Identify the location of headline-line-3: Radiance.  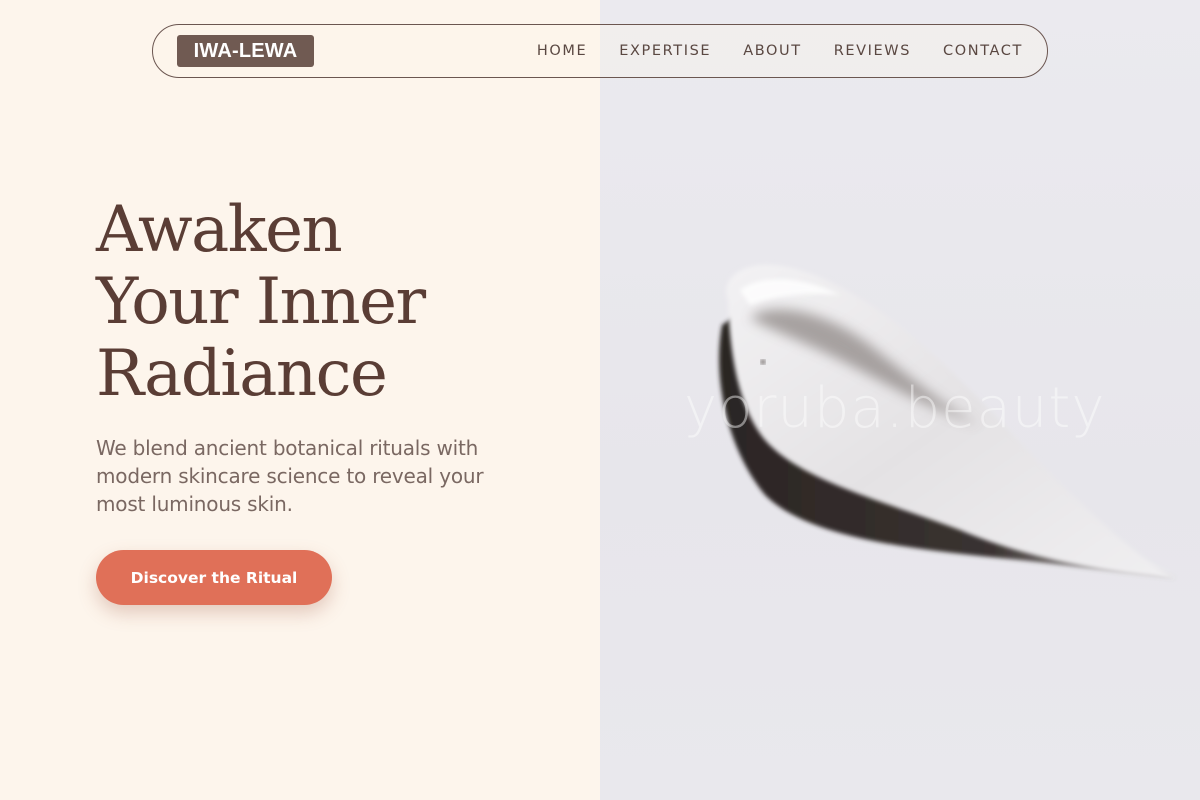
(242, 374).